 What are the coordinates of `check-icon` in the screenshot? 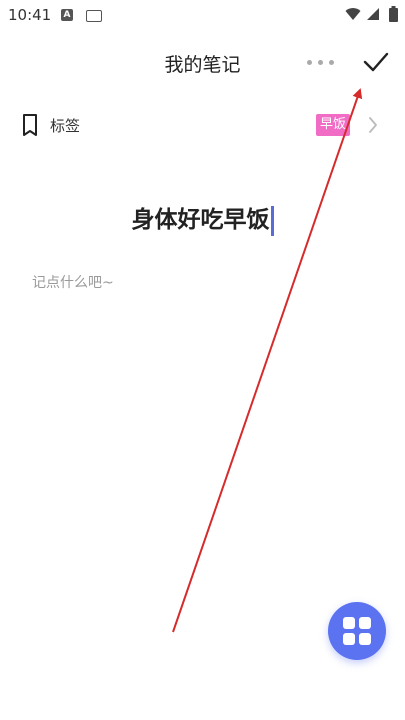 It's located at (376, 62).